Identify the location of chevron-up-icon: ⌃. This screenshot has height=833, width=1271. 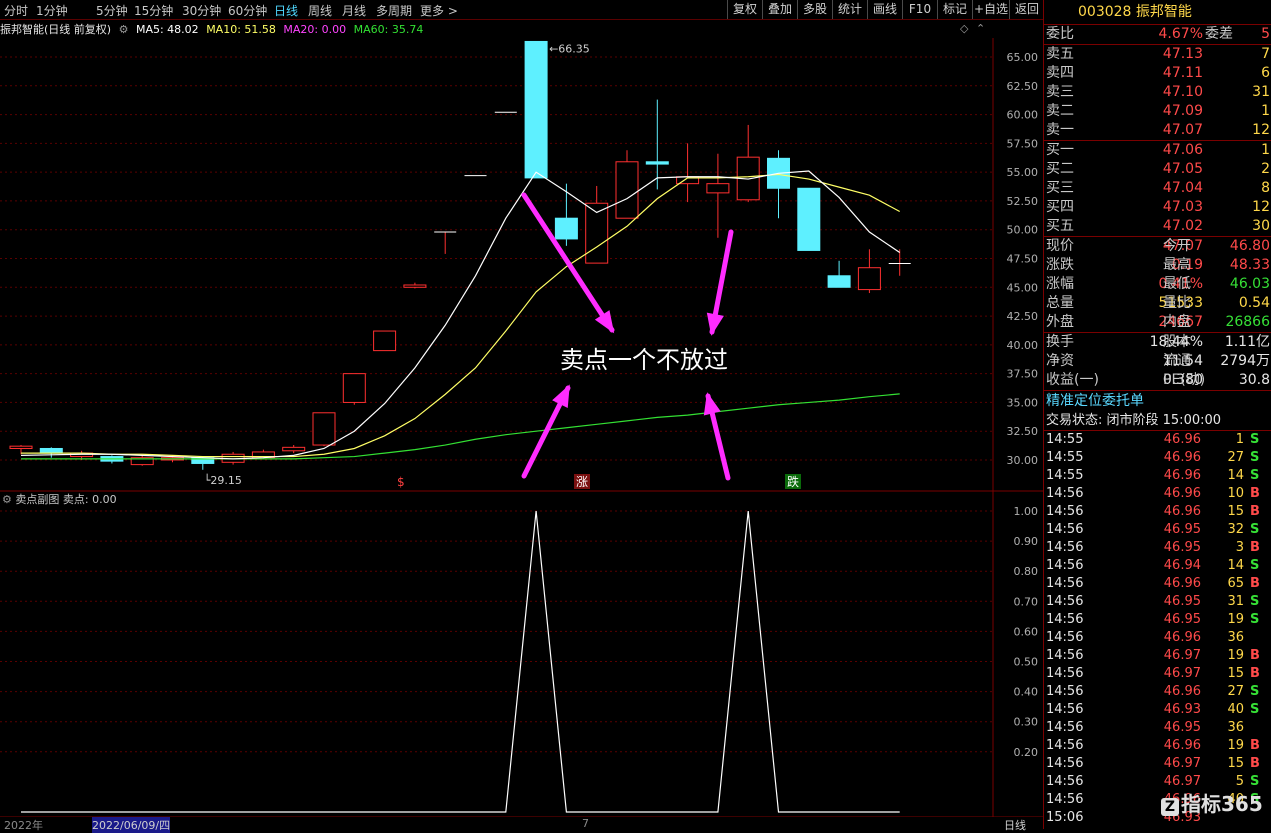
(980, 28).